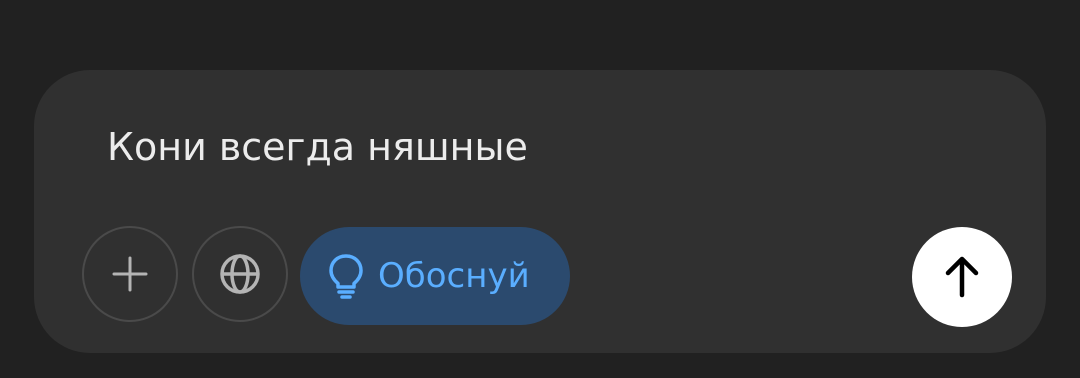  Describe the element at coordinates (454, 276) in the screenshot. I see `reason-chip-label: Обоснуй` at that location.